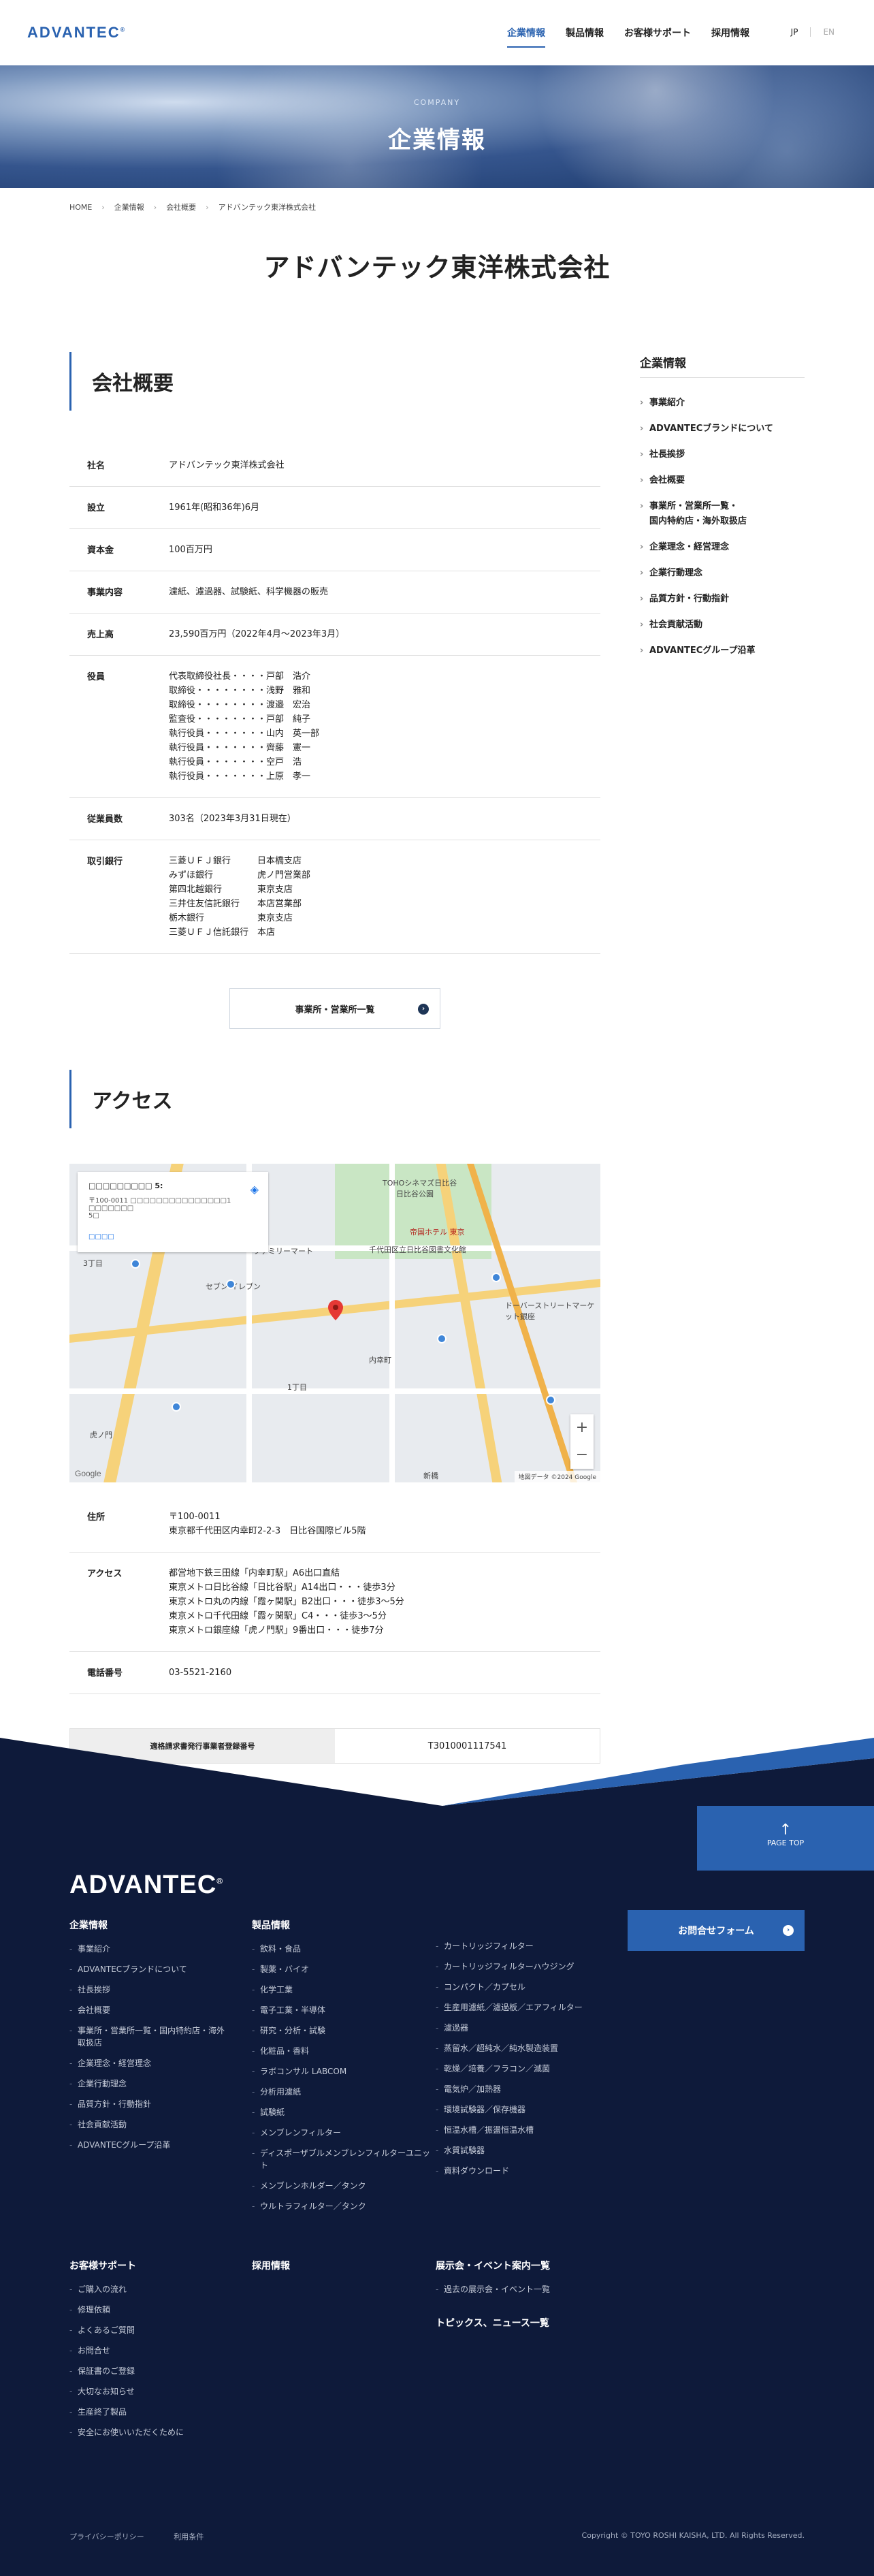  Describe the element at coordinates (189, 2536) in the screenshot. I see `terms-link: 利用条件` at that location.